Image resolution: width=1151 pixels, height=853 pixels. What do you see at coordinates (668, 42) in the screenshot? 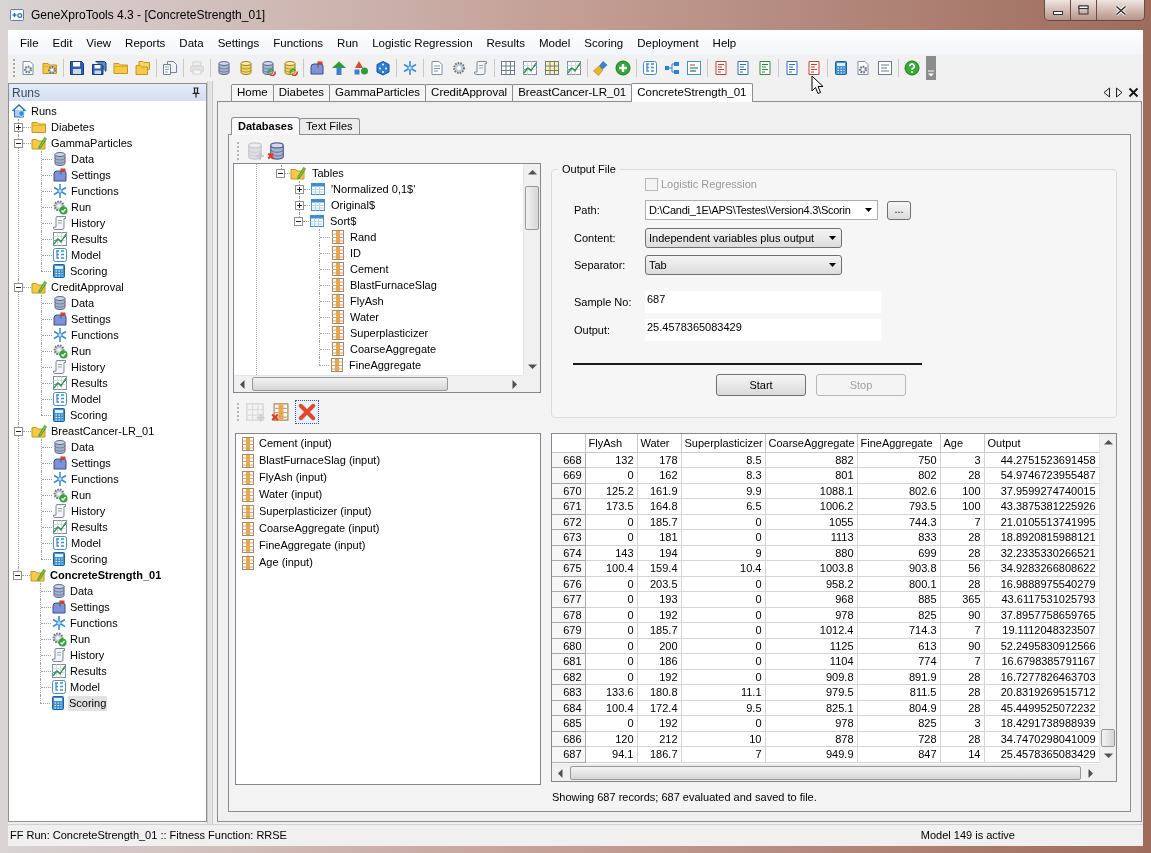
I see `menu-item: Deployment` at bounding box center [668, 42].